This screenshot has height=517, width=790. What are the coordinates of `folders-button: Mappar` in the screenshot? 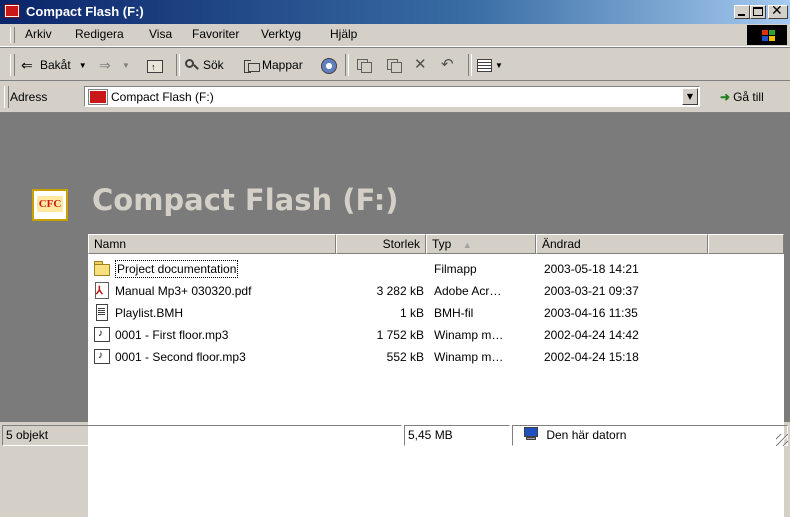 It's located at (273, 65).